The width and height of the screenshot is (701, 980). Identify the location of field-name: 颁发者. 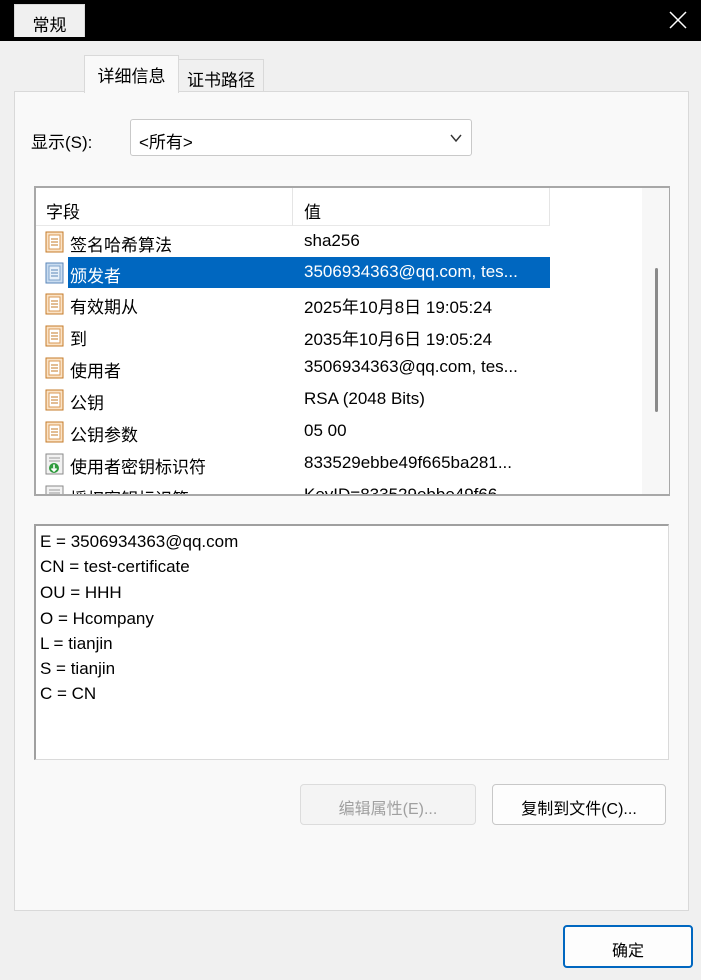
(95, 276).